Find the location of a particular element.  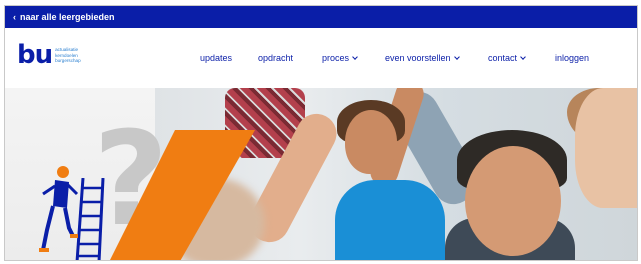

menu-item-opdracht: opdracht is located at coordinates (275, 58).